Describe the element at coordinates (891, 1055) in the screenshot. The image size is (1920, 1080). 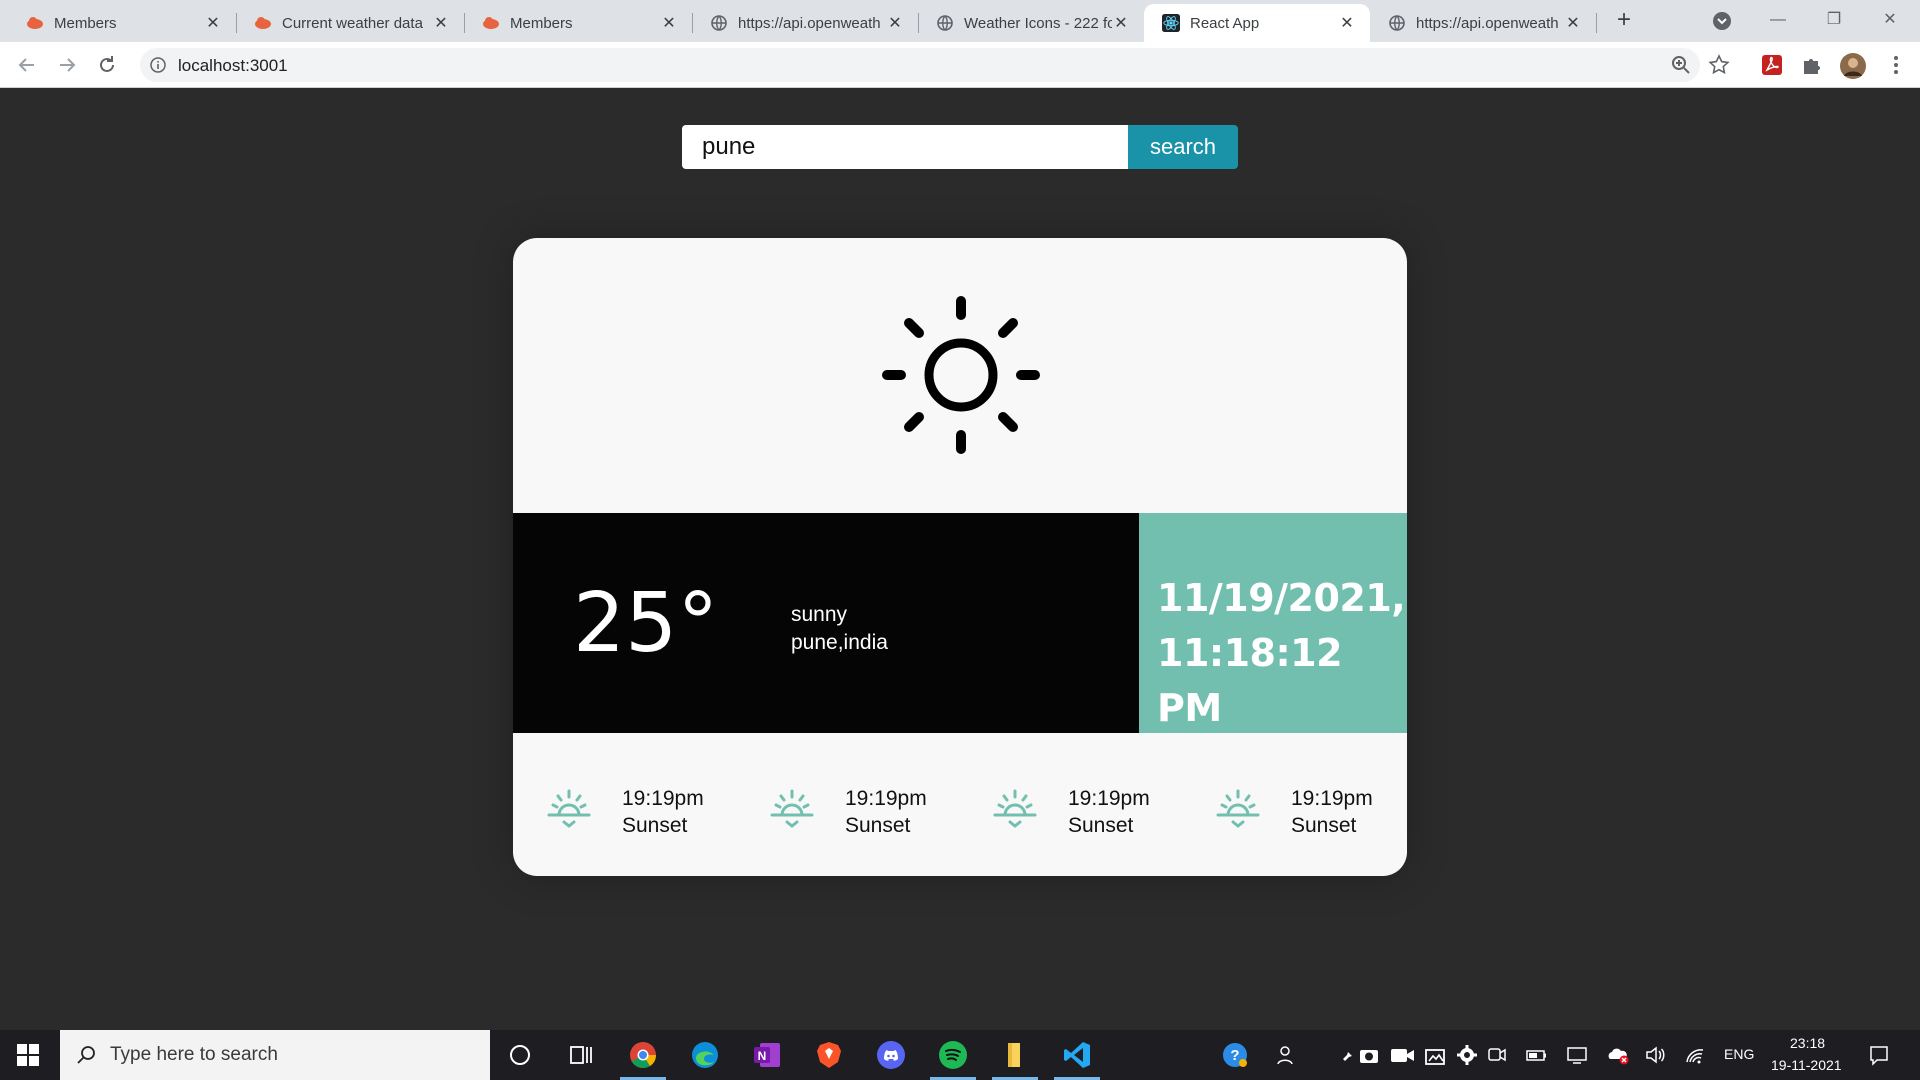
I see `discord-icon` at that location.